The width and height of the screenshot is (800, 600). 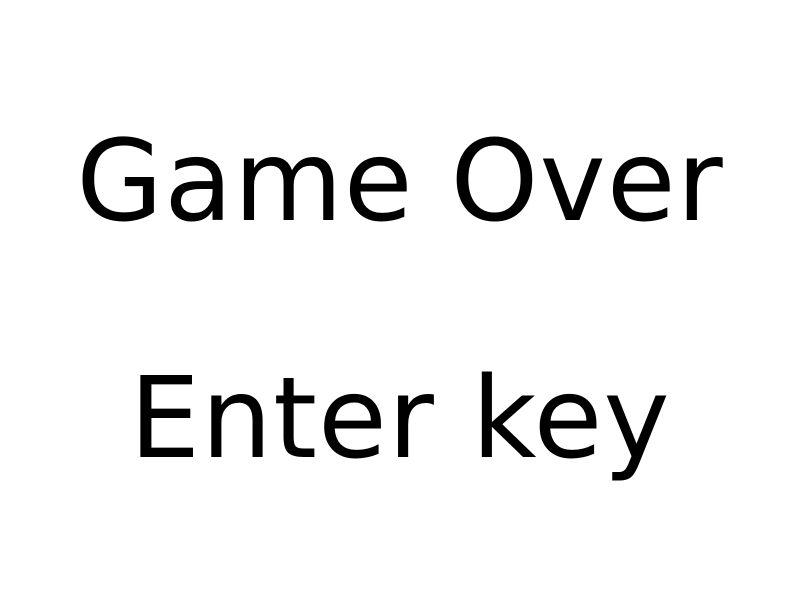 I want to click on enter-key-prompt: Enter key, so click(x=400, y=419).